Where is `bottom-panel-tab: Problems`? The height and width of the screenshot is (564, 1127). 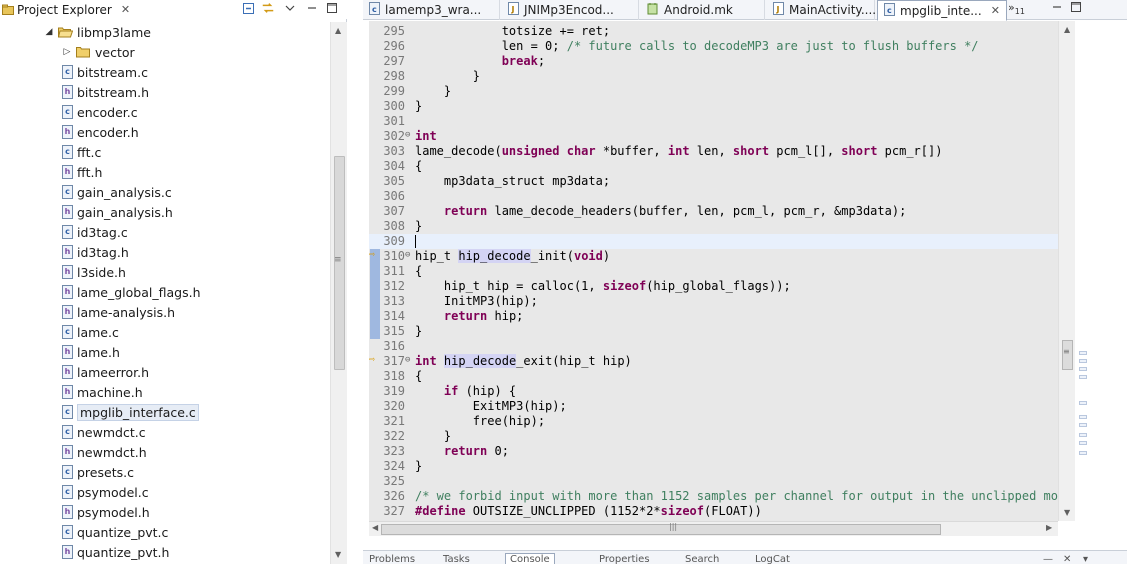
bottom-panel-tab: Problems is located at coordinates (392, 559).